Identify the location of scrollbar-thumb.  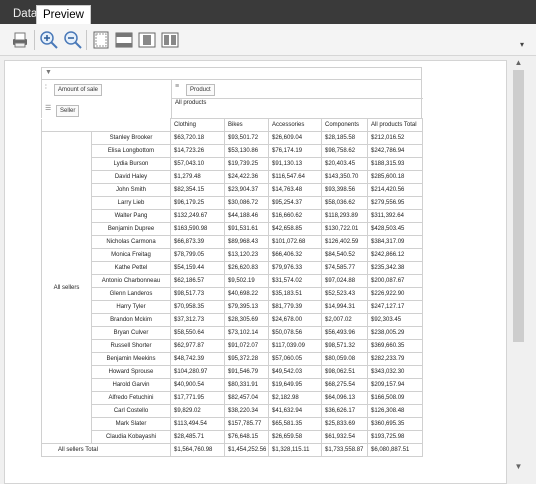
(518, 206).